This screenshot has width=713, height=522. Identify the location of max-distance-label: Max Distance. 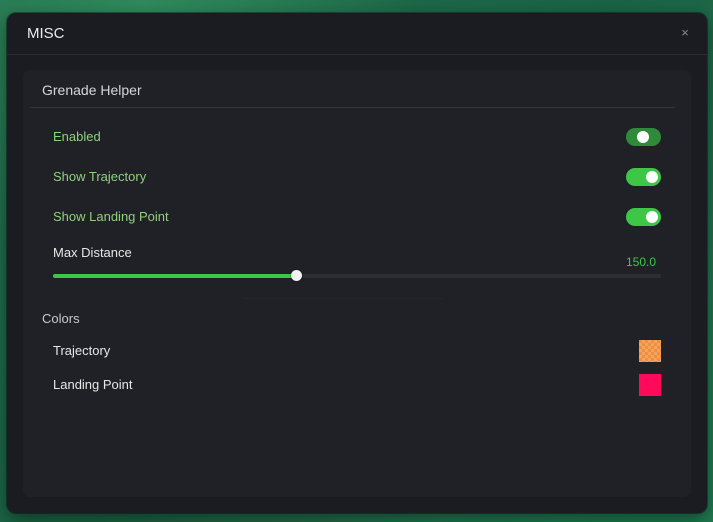
(92, 252).